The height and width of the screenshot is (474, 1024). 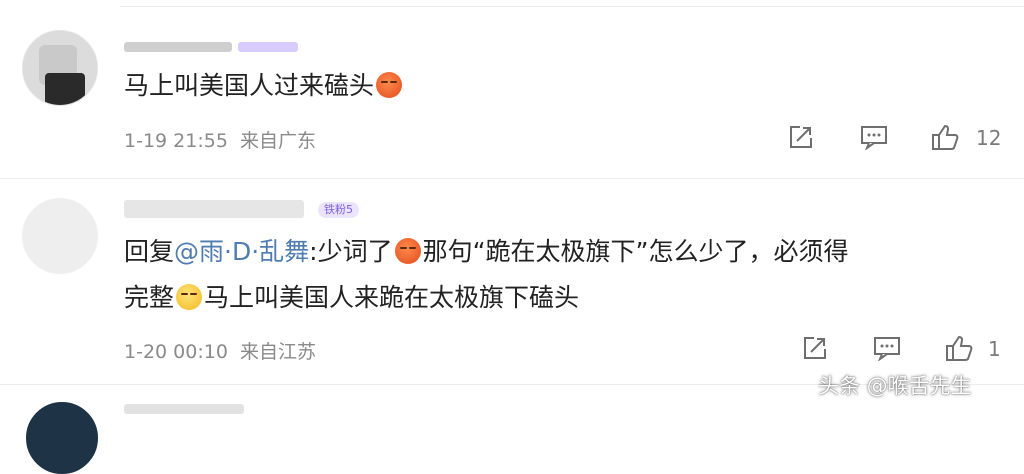 What do you see at coordinates (277, 141) in the screenshot?
I see `location: 来自广东` at bounding box center [277, 141].